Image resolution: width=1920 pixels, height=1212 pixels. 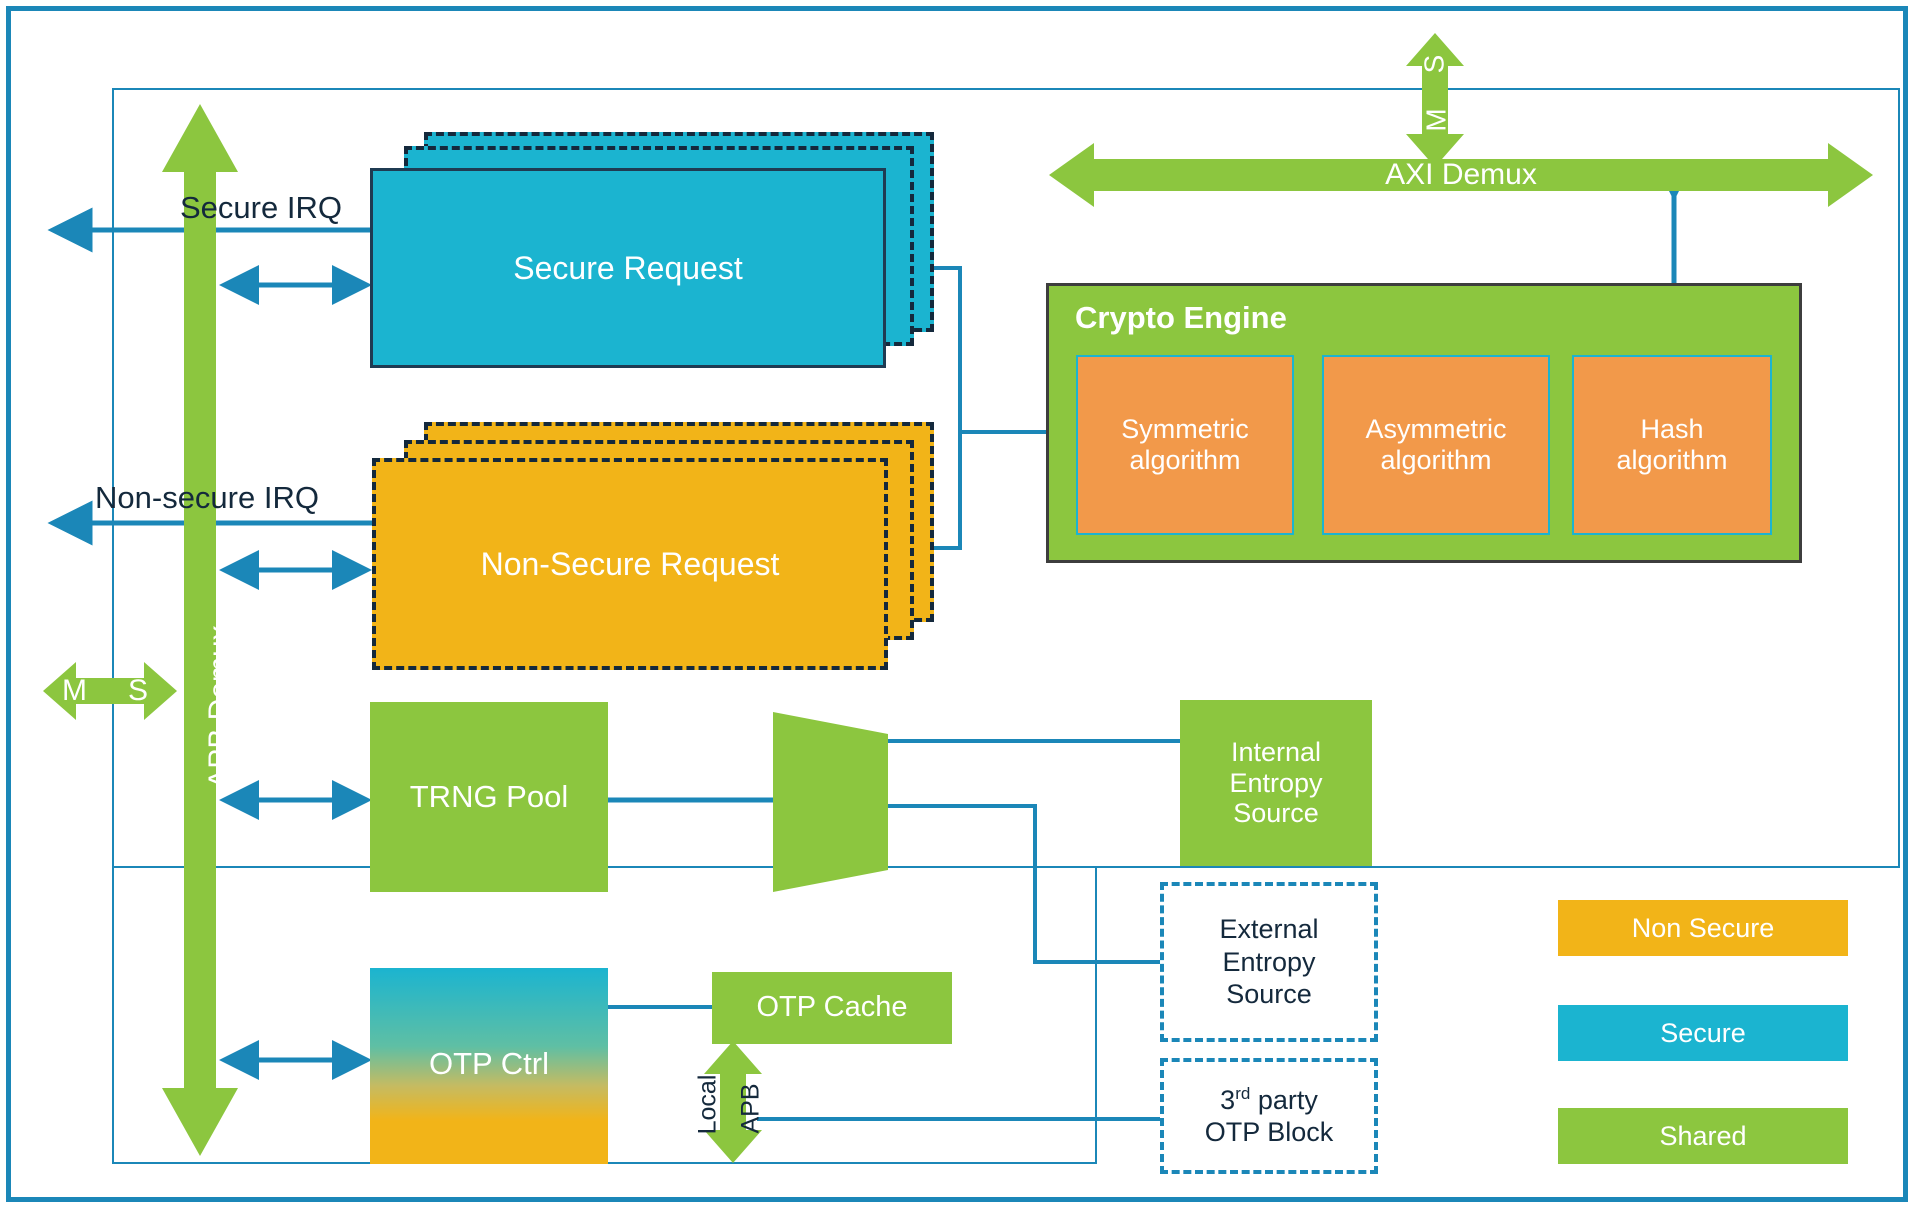 I want to click on local-apb-label-line1: Local, so click(x=707, y=1104).